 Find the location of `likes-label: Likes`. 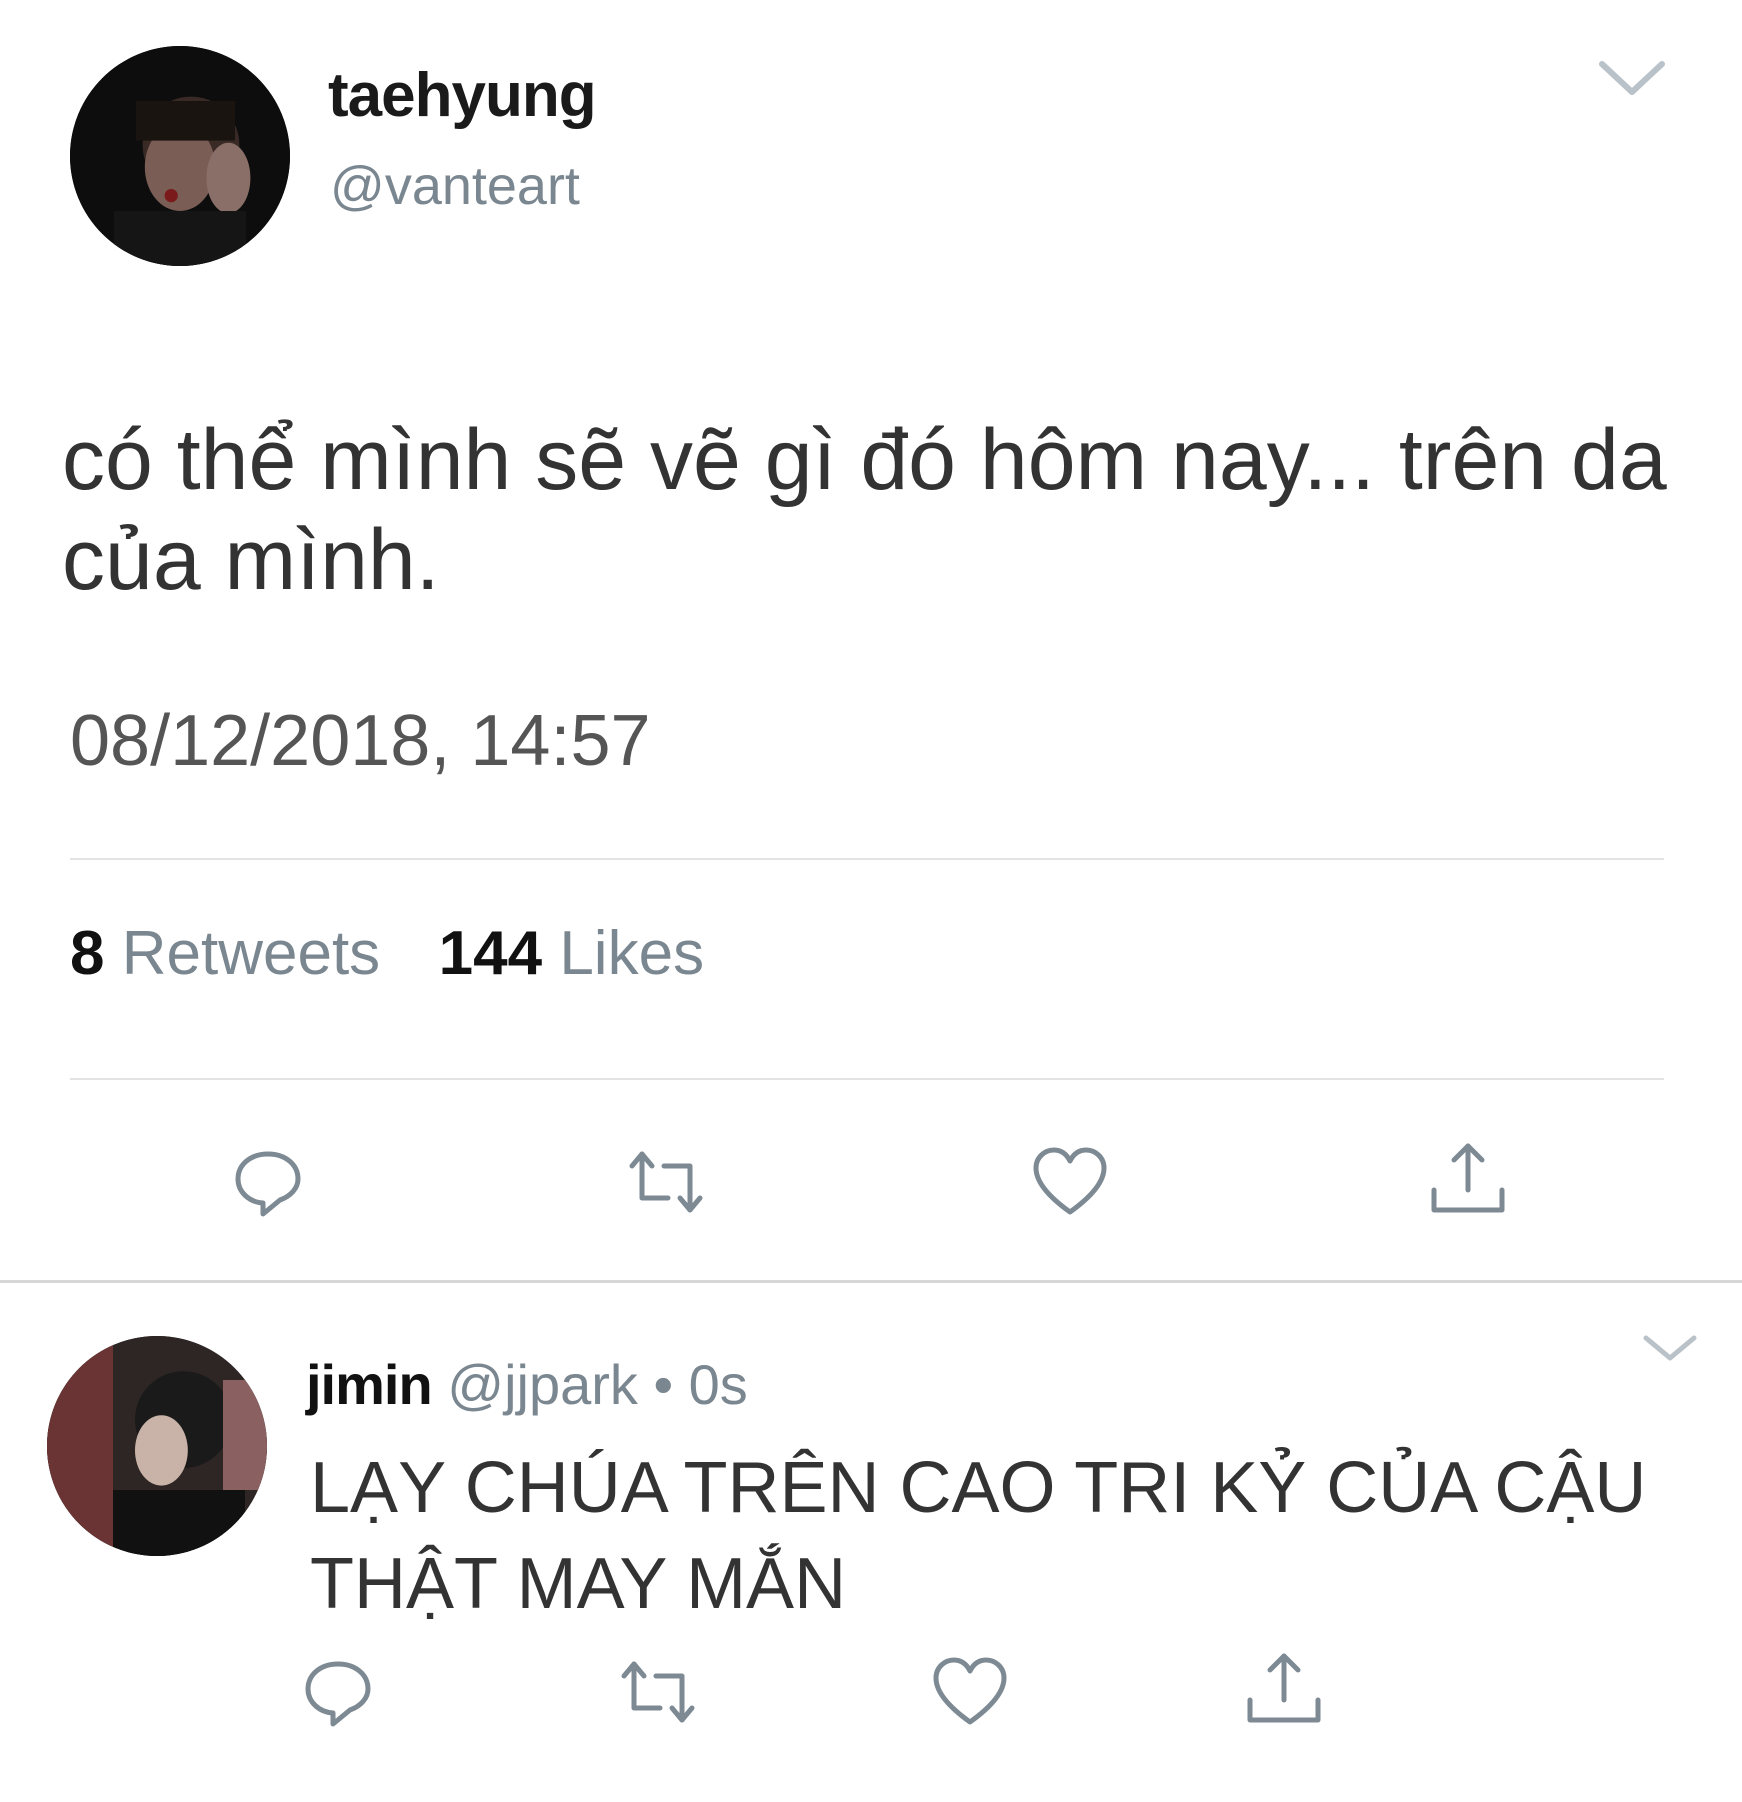

likes-label: Likes is located at coordinates (632, 953).